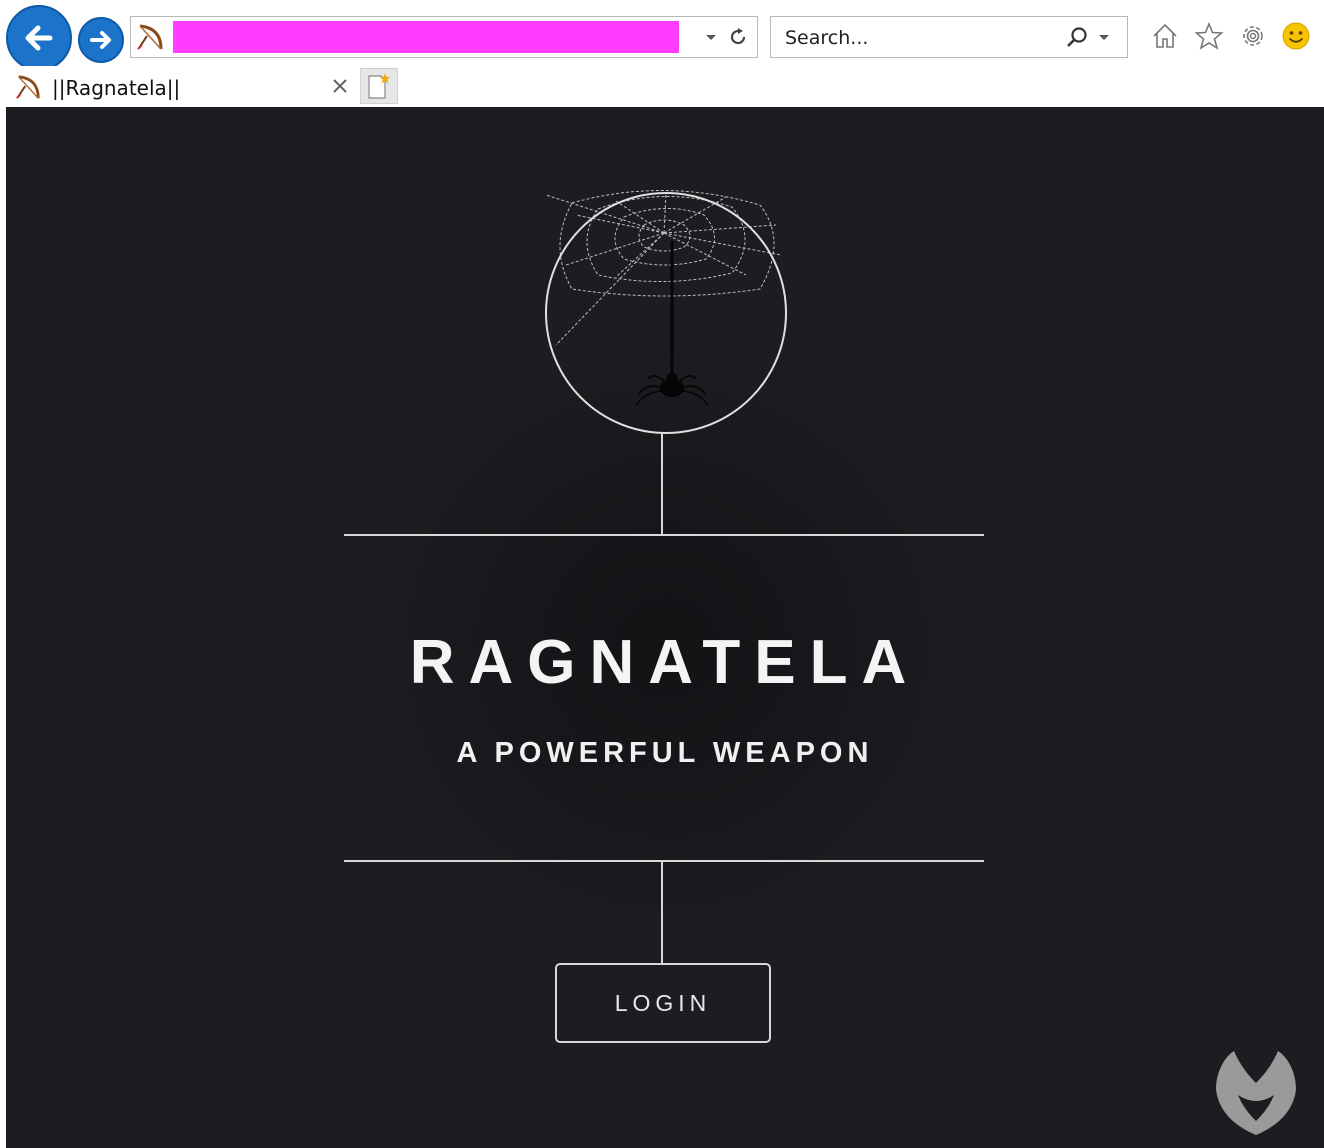 This screenshot has height=1148, width=1324. I want to click on refresh-icon, so click(738, 37).